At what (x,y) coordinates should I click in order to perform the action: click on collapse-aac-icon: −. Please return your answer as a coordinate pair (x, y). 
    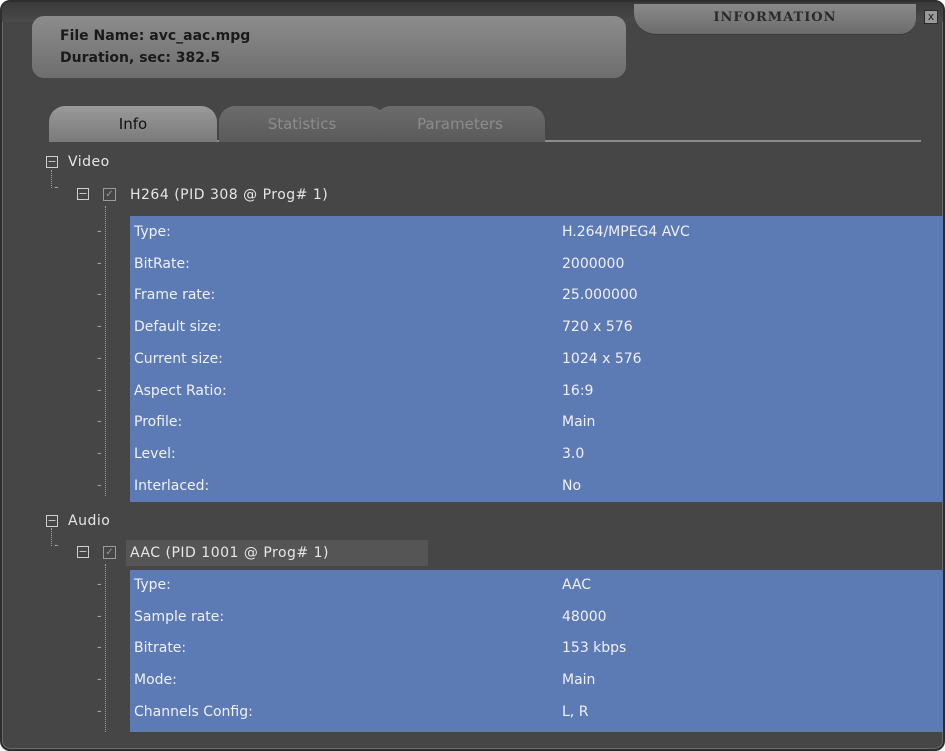
    Looking at the image, I should click on (83, 552).